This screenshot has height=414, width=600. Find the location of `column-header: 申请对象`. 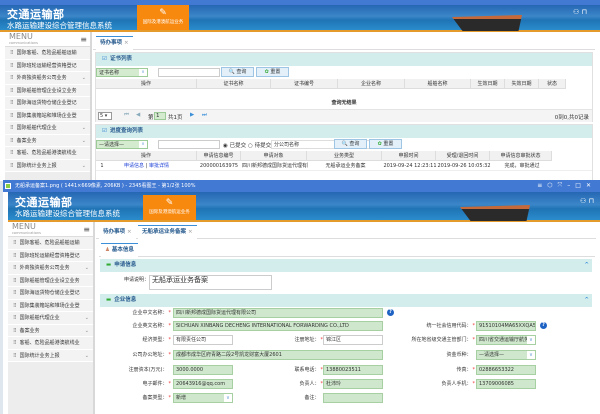

column-header: 申请对象 is located at coordinates (274, 156).